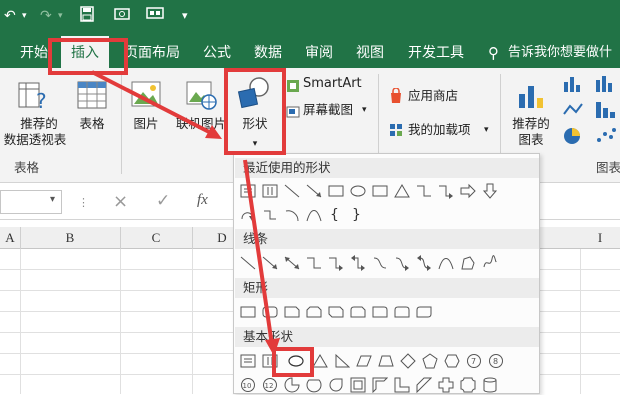 This screenshot has height=395, width=620. Describe the element at coordinates (272, 347) in the screenshot. I see `arrow-head-icon` at that location.